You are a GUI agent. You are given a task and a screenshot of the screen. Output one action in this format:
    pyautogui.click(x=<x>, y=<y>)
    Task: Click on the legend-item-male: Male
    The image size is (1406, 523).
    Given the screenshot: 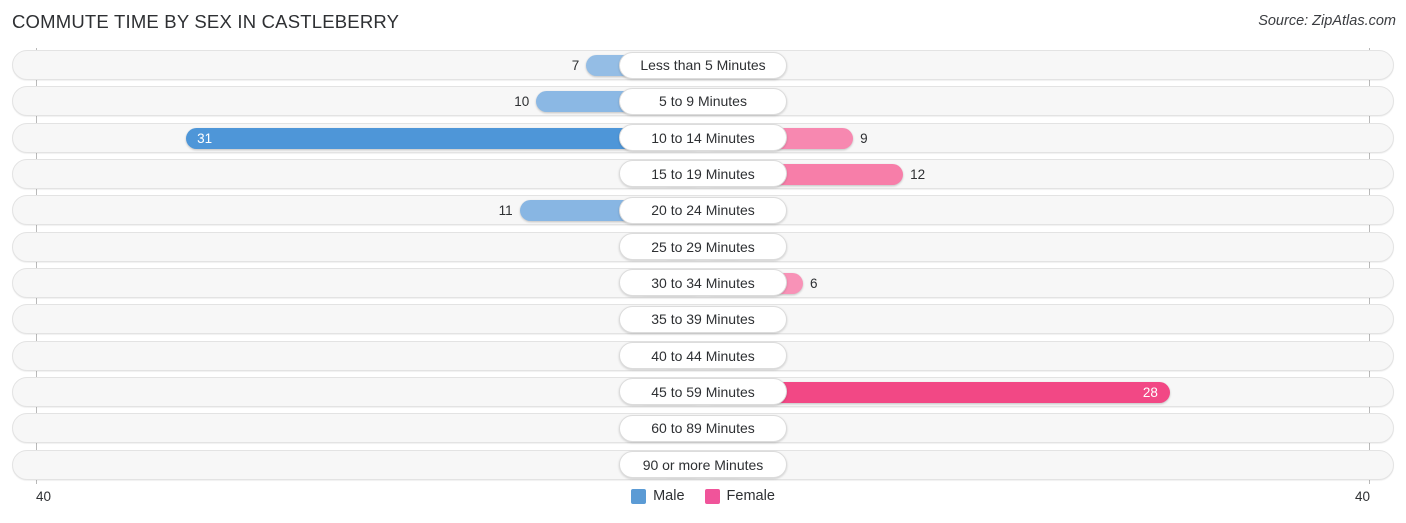 What is the action you would take?
    pyautogui.click(x=658, y=496)
    